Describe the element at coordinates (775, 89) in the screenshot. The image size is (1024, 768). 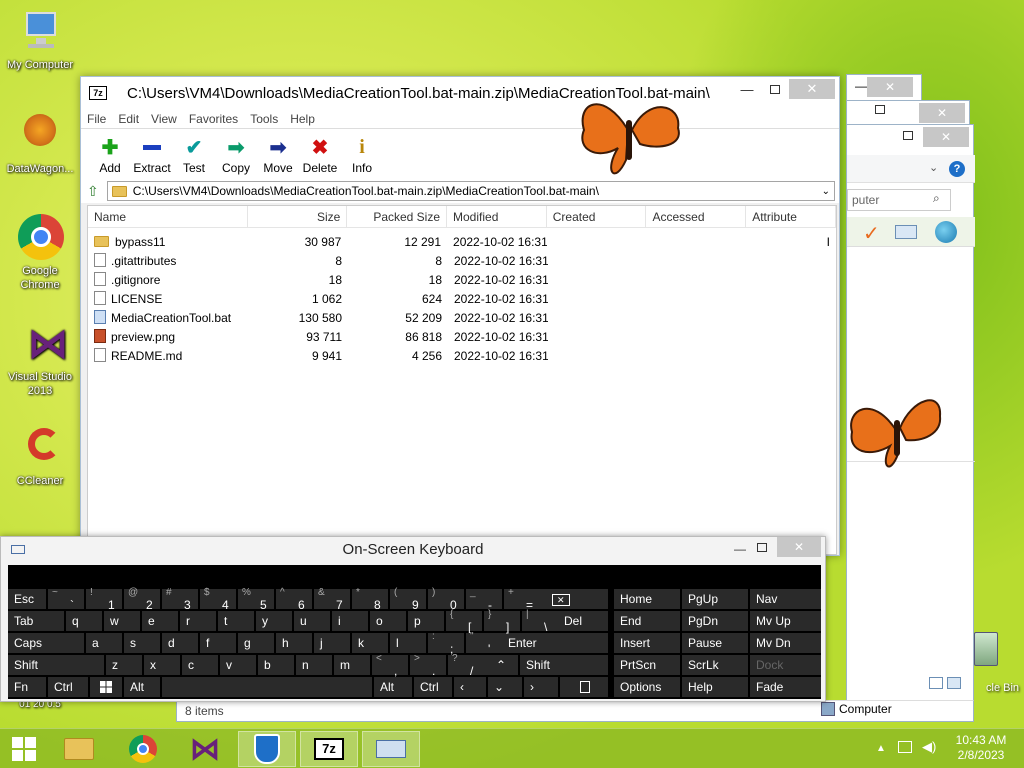
I see `maximize-button` at that location.